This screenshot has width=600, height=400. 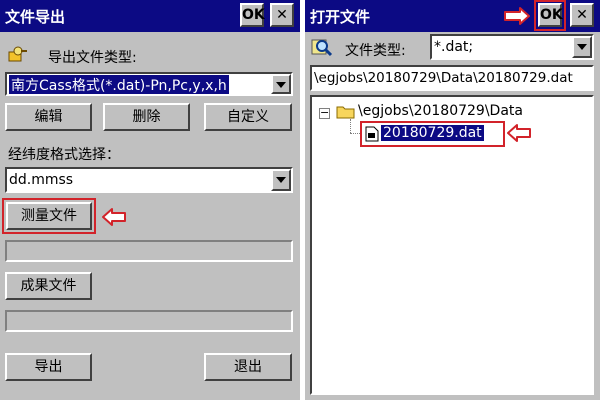 I want to click on folder-icon, so click(x=346, y=114).